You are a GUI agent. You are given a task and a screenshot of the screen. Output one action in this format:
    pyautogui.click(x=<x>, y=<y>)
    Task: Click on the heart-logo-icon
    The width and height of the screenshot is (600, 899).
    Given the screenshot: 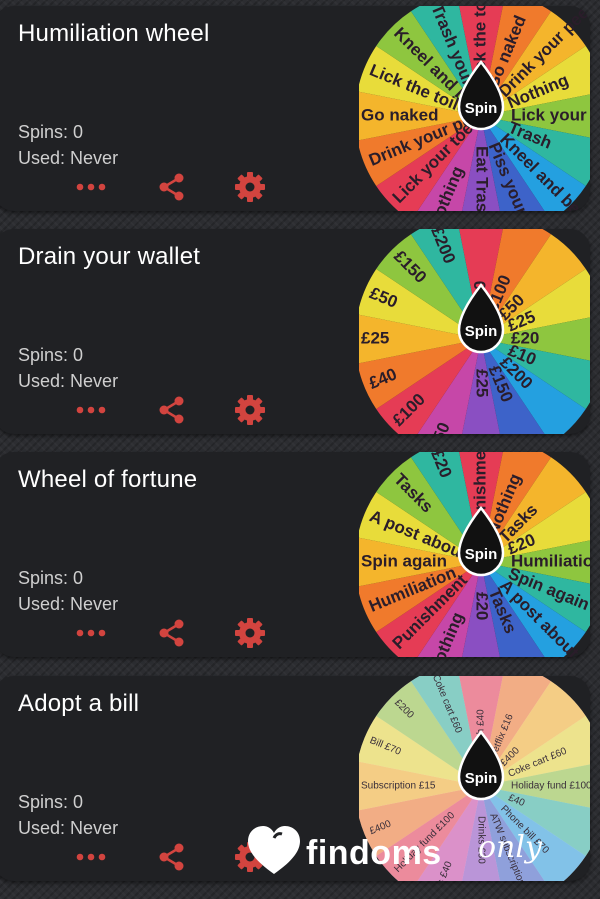 What is the action you would take?
    pyautogui.click(x=274, y=850)
    